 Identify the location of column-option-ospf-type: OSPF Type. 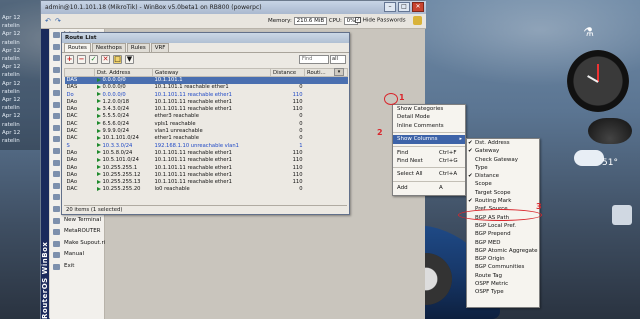
(503, 292).